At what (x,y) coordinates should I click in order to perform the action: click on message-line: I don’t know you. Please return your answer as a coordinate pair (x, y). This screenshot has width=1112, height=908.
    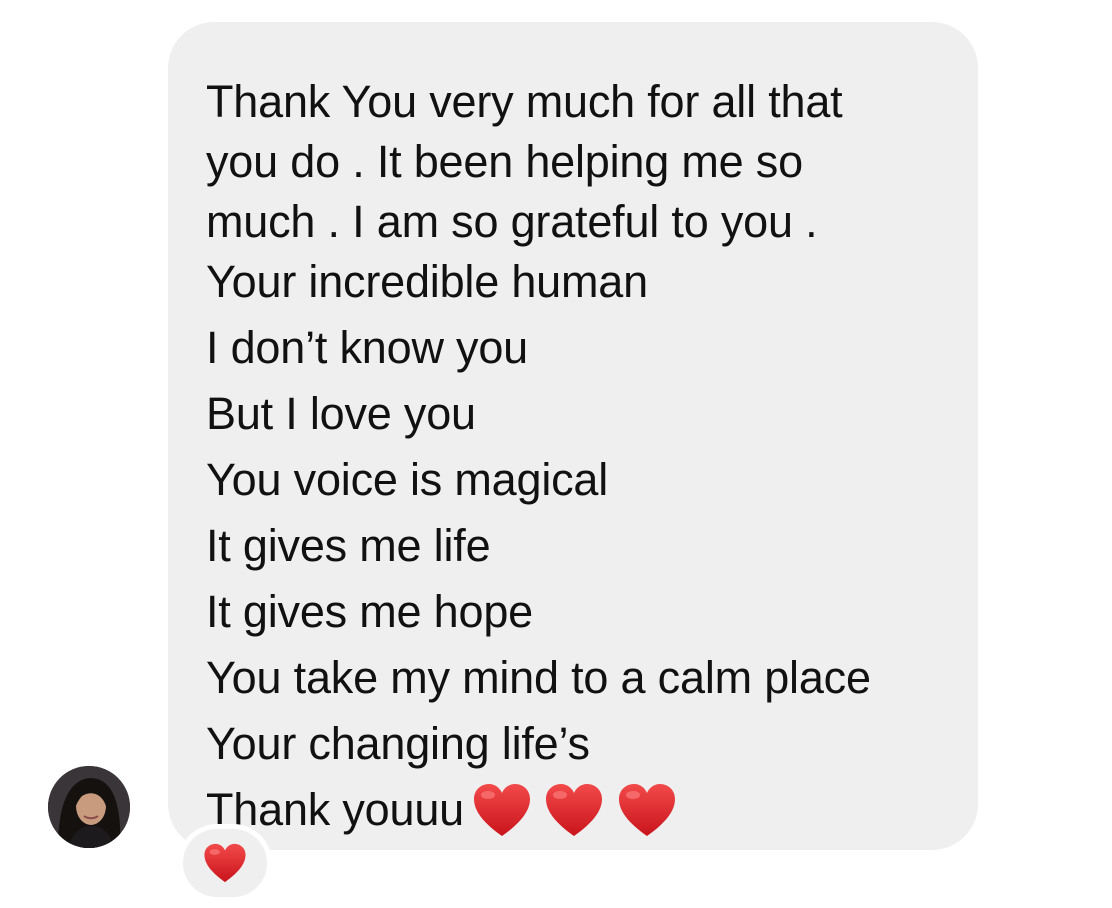
    Looking at the image, I should click on (367, 347).